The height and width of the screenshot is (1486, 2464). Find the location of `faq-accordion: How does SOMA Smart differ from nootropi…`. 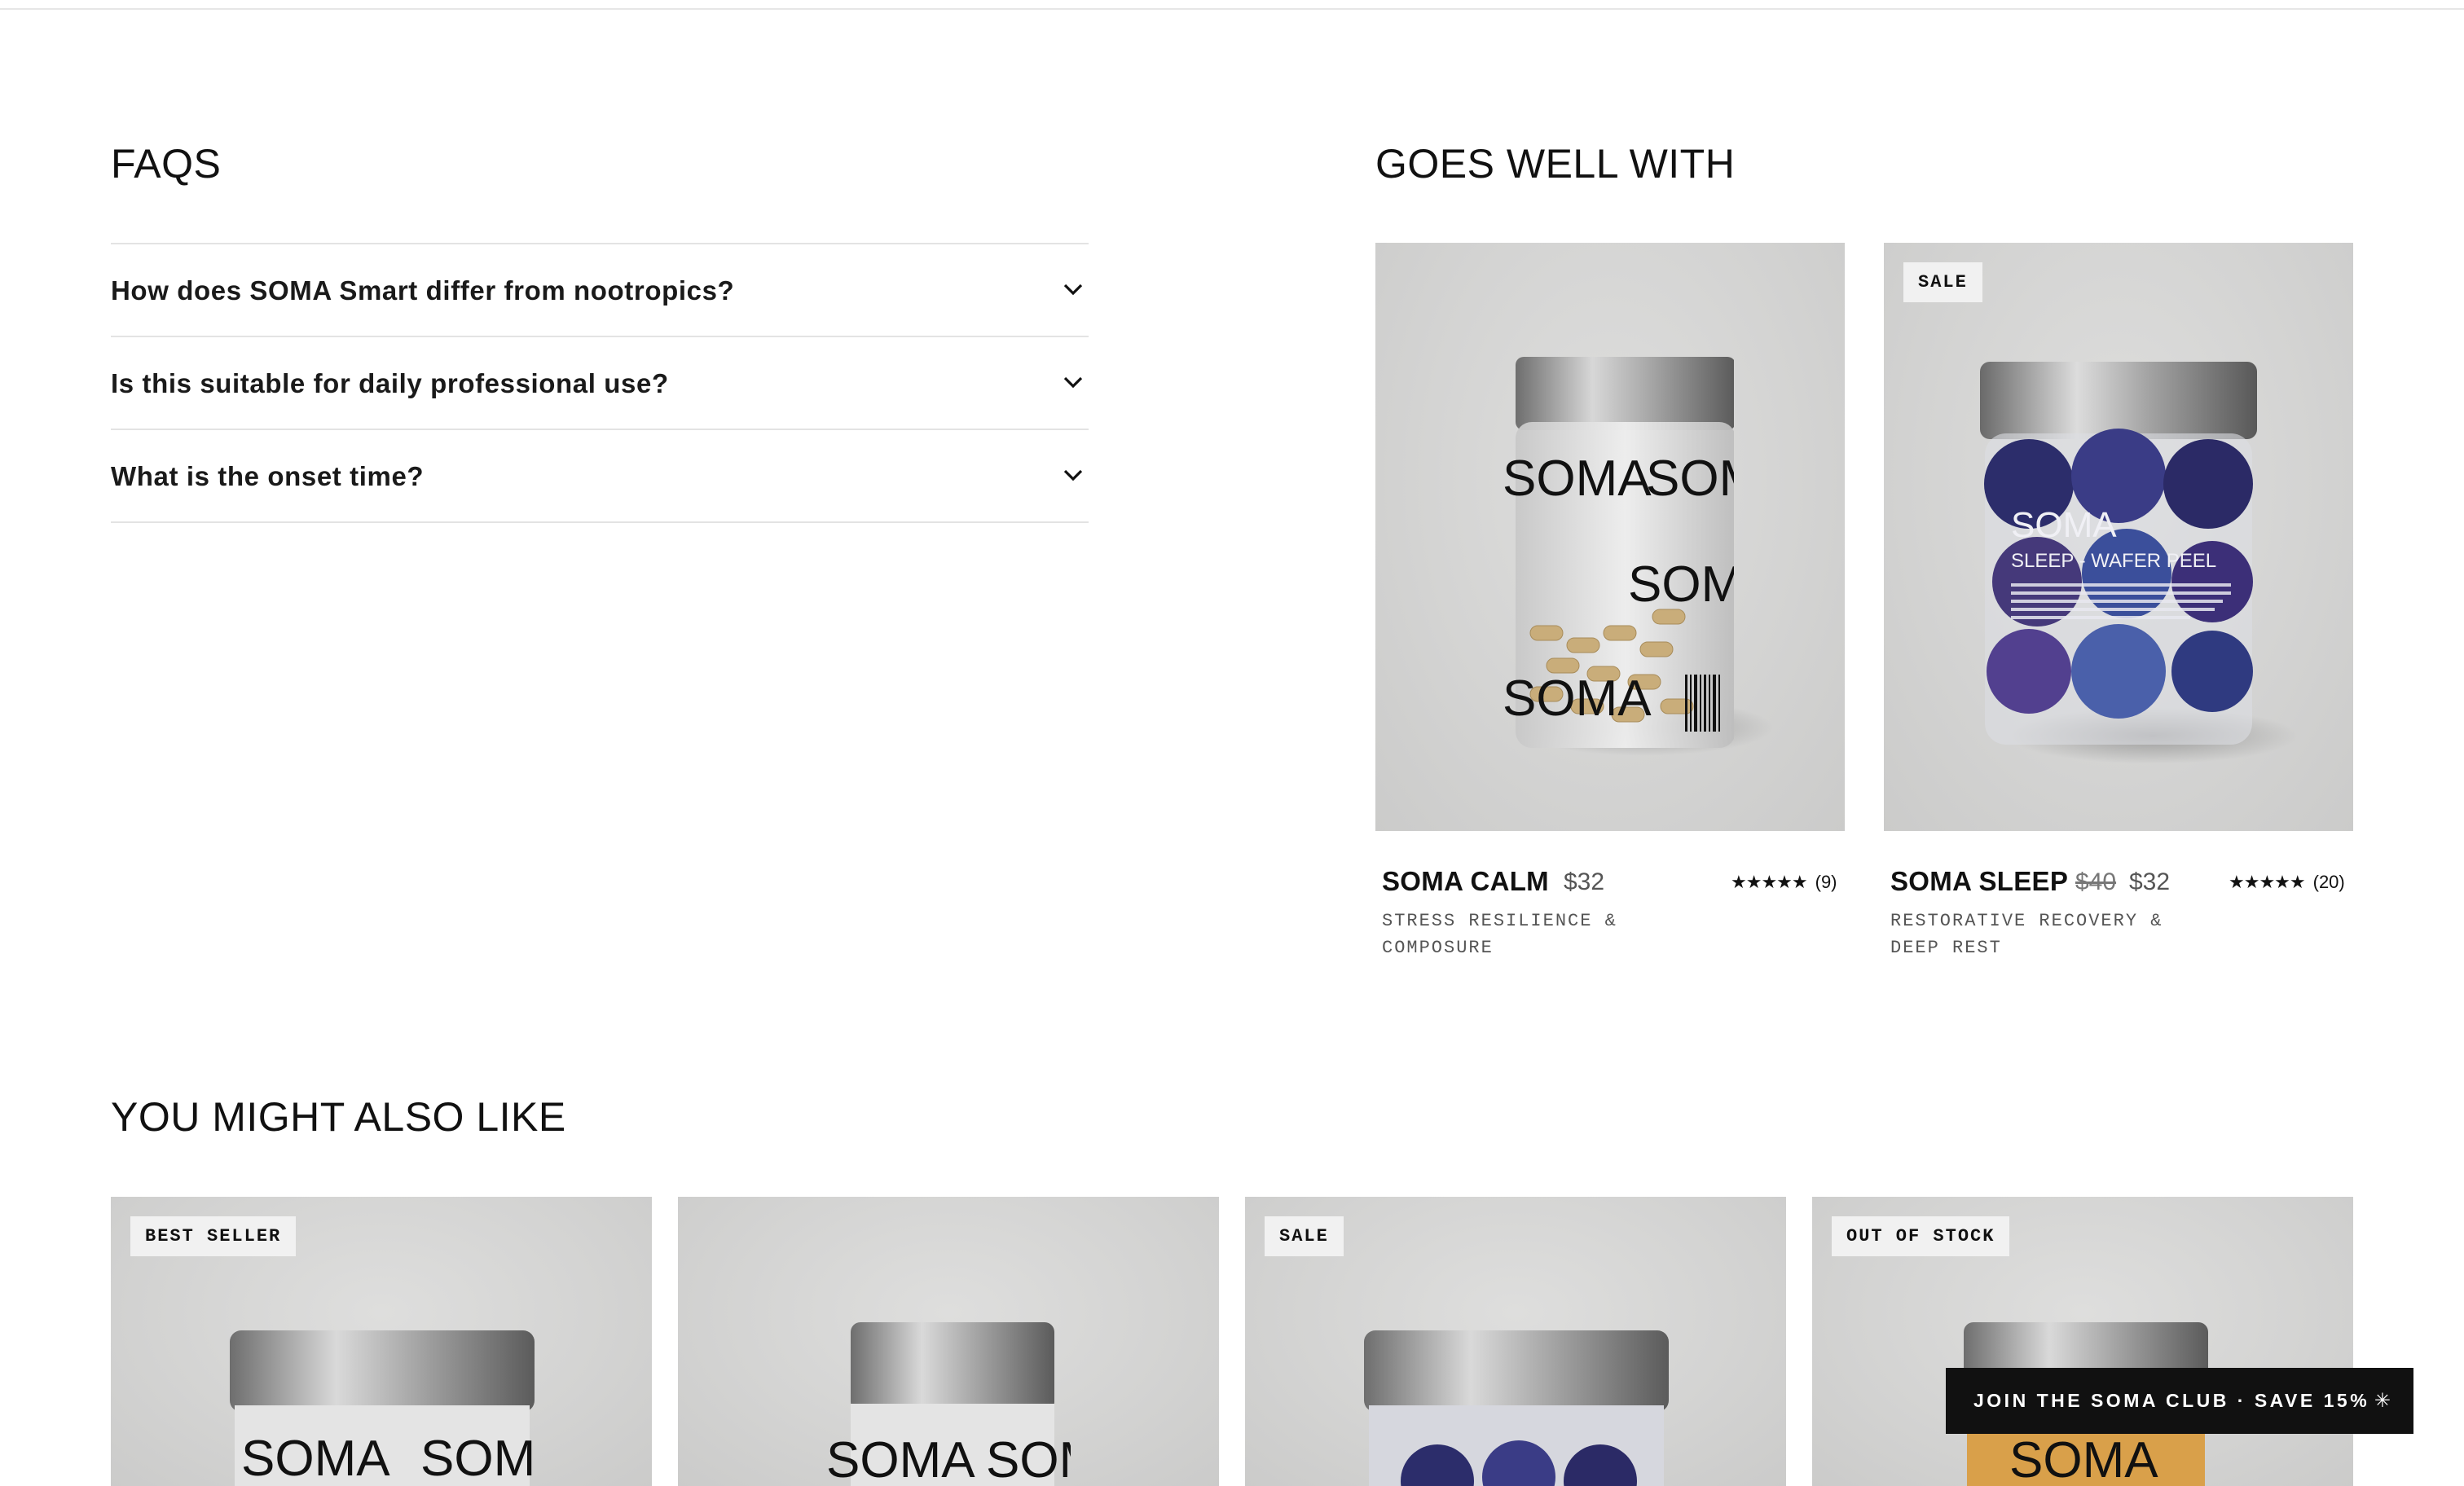

faq-accordion: How does SOMA Smart differ from nootropi… is located at coordinates (600, 383).